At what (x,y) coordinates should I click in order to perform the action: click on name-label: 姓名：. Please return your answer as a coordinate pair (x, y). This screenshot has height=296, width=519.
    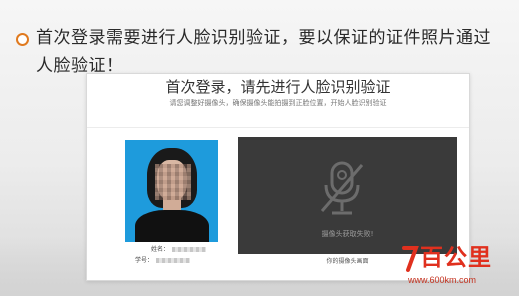
    Looking at the image, I should click on (160, 249).